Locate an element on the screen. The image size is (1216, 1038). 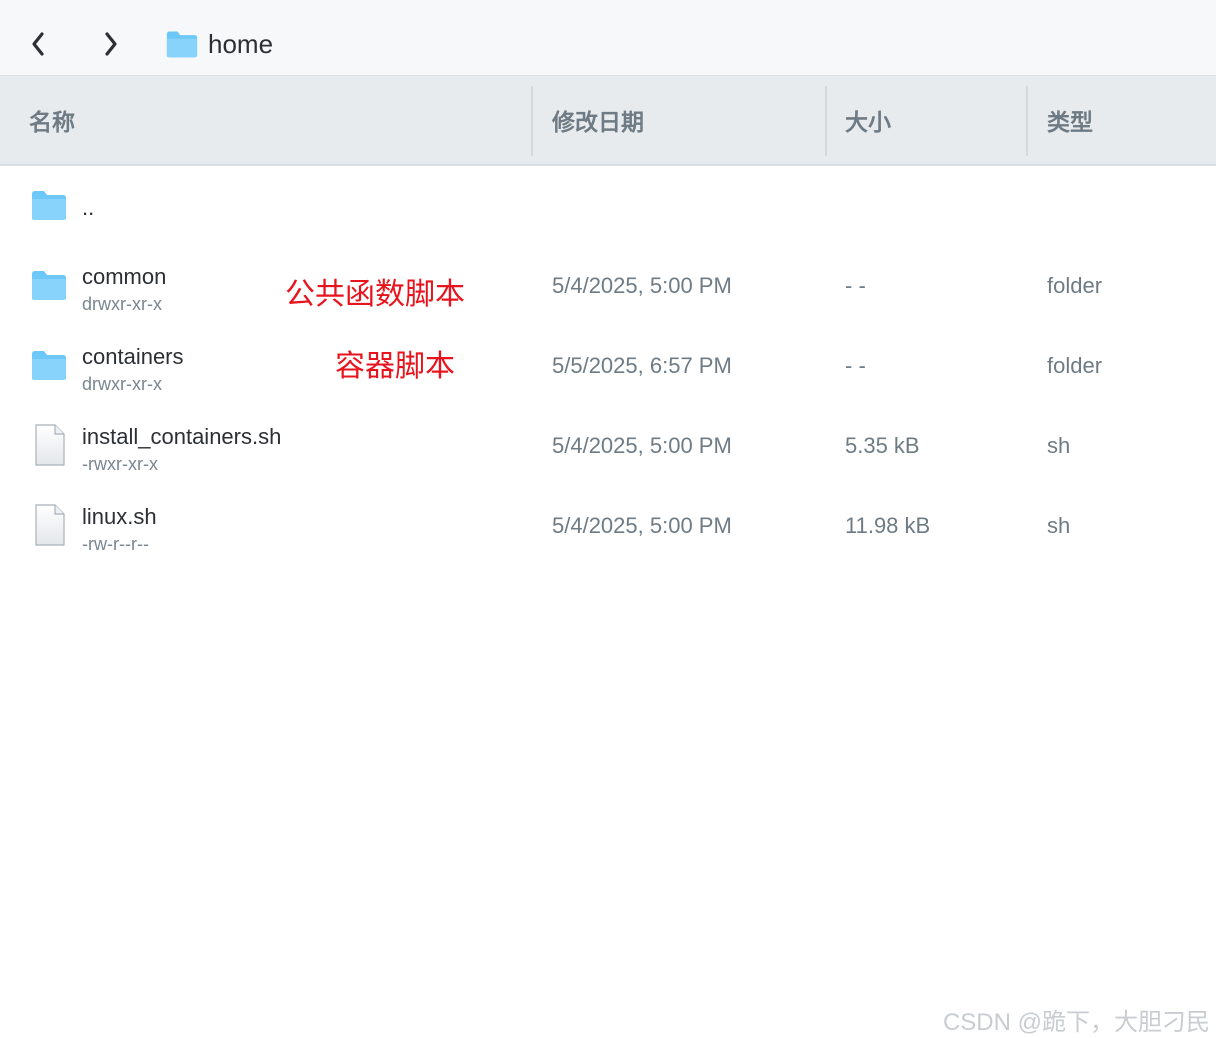
file-name: containers is located at coordinates (133, 356).